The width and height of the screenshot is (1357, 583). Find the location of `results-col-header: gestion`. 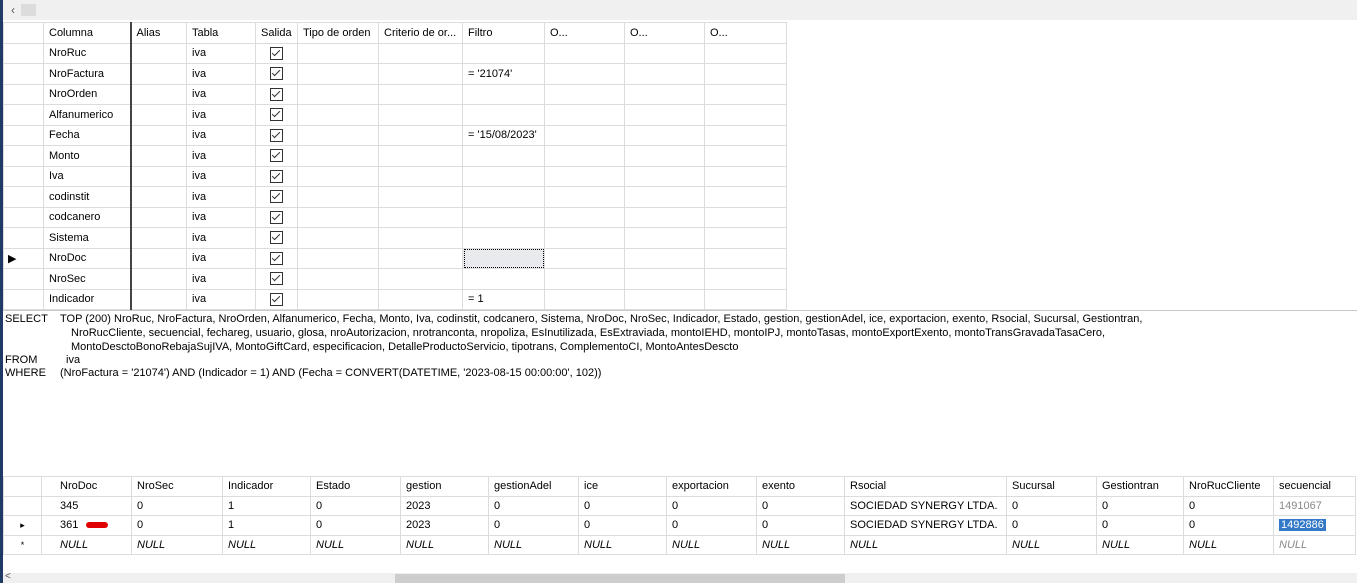

results-col-header: gestion is located at coordinates (444, 486).